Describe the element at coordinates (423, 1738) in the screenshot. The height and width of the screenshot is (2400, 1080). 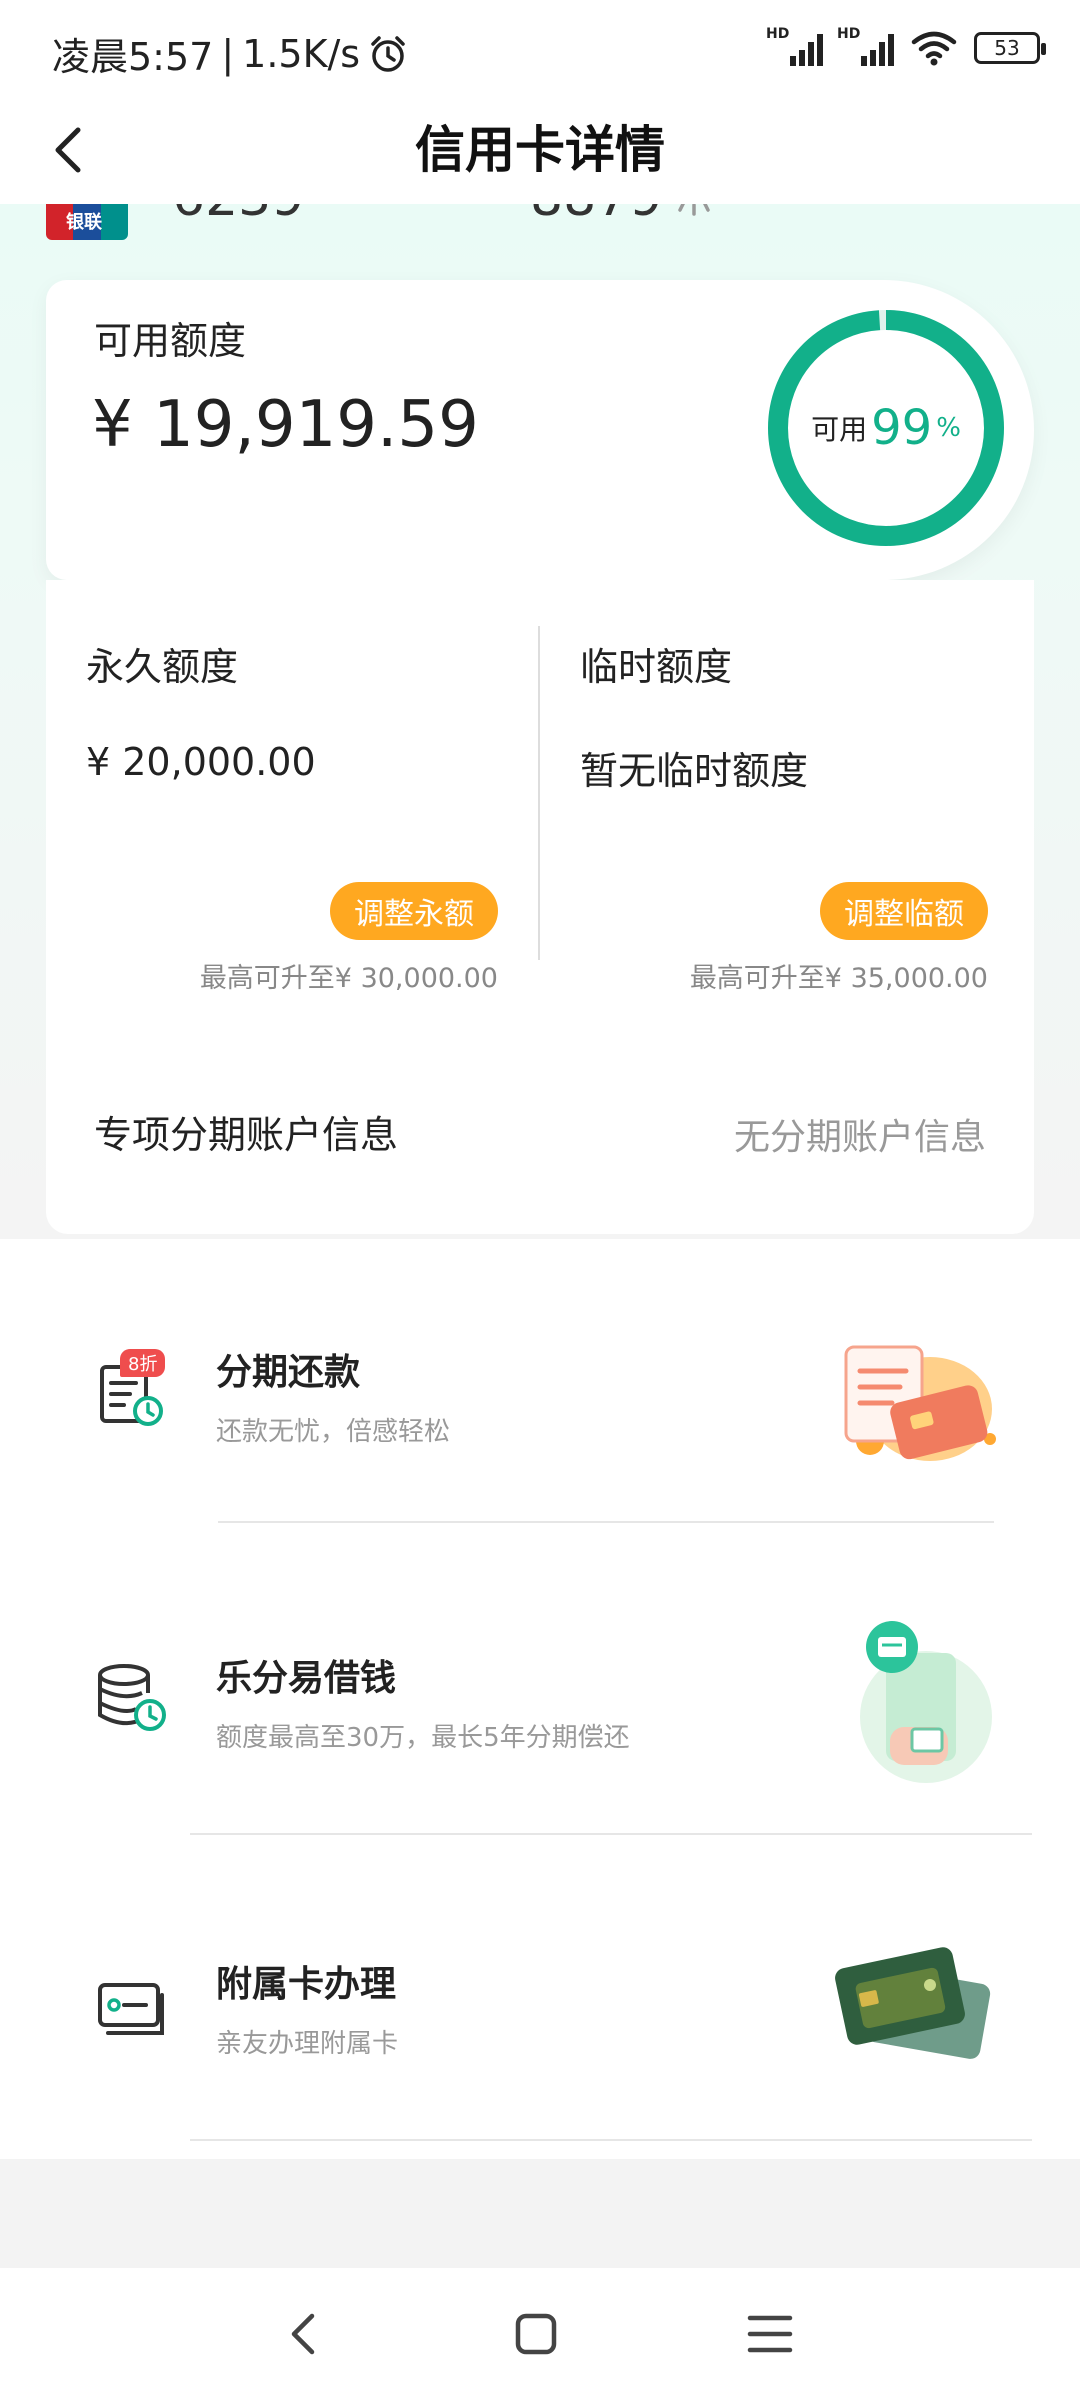
I see `service-subtitle: 额度最高至30万，最长5年分期偿还` at that location.